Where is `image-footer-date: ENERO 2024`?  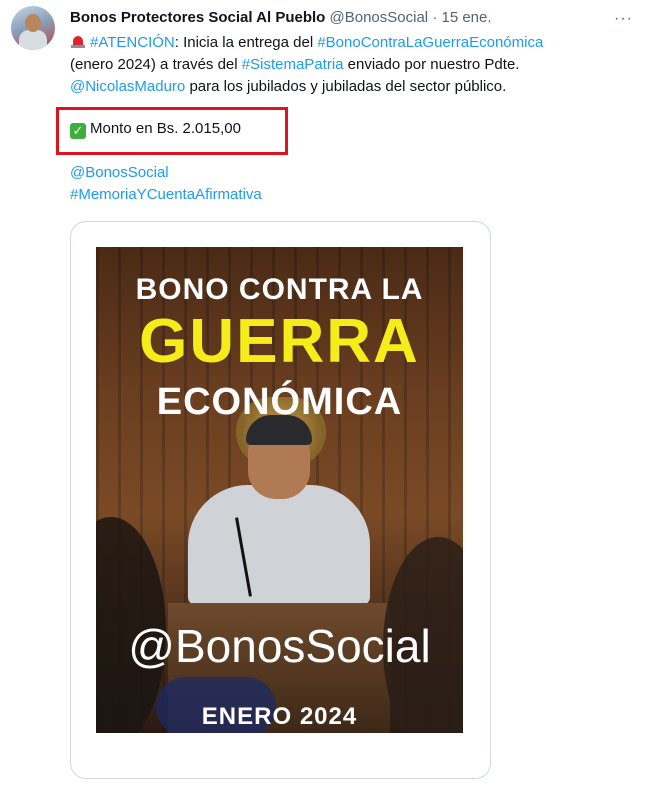
image-footer-date: ENERO 2024 is located at coordinates (279, 716).